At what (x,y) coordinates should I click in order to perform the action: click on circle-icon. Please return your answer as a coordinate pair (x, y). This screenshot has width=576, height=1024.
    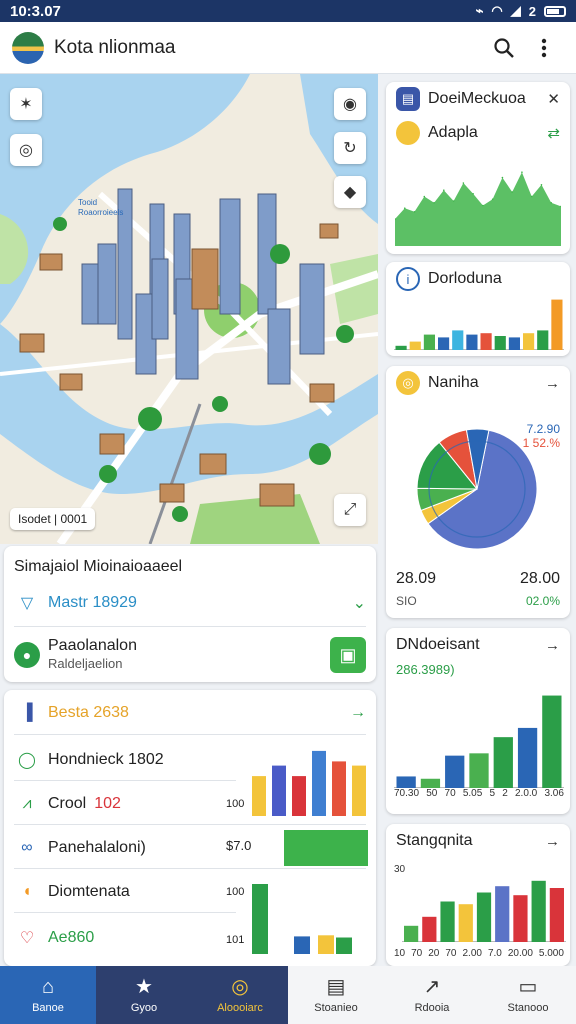
    Looking at the image, I should click on (408, 133).